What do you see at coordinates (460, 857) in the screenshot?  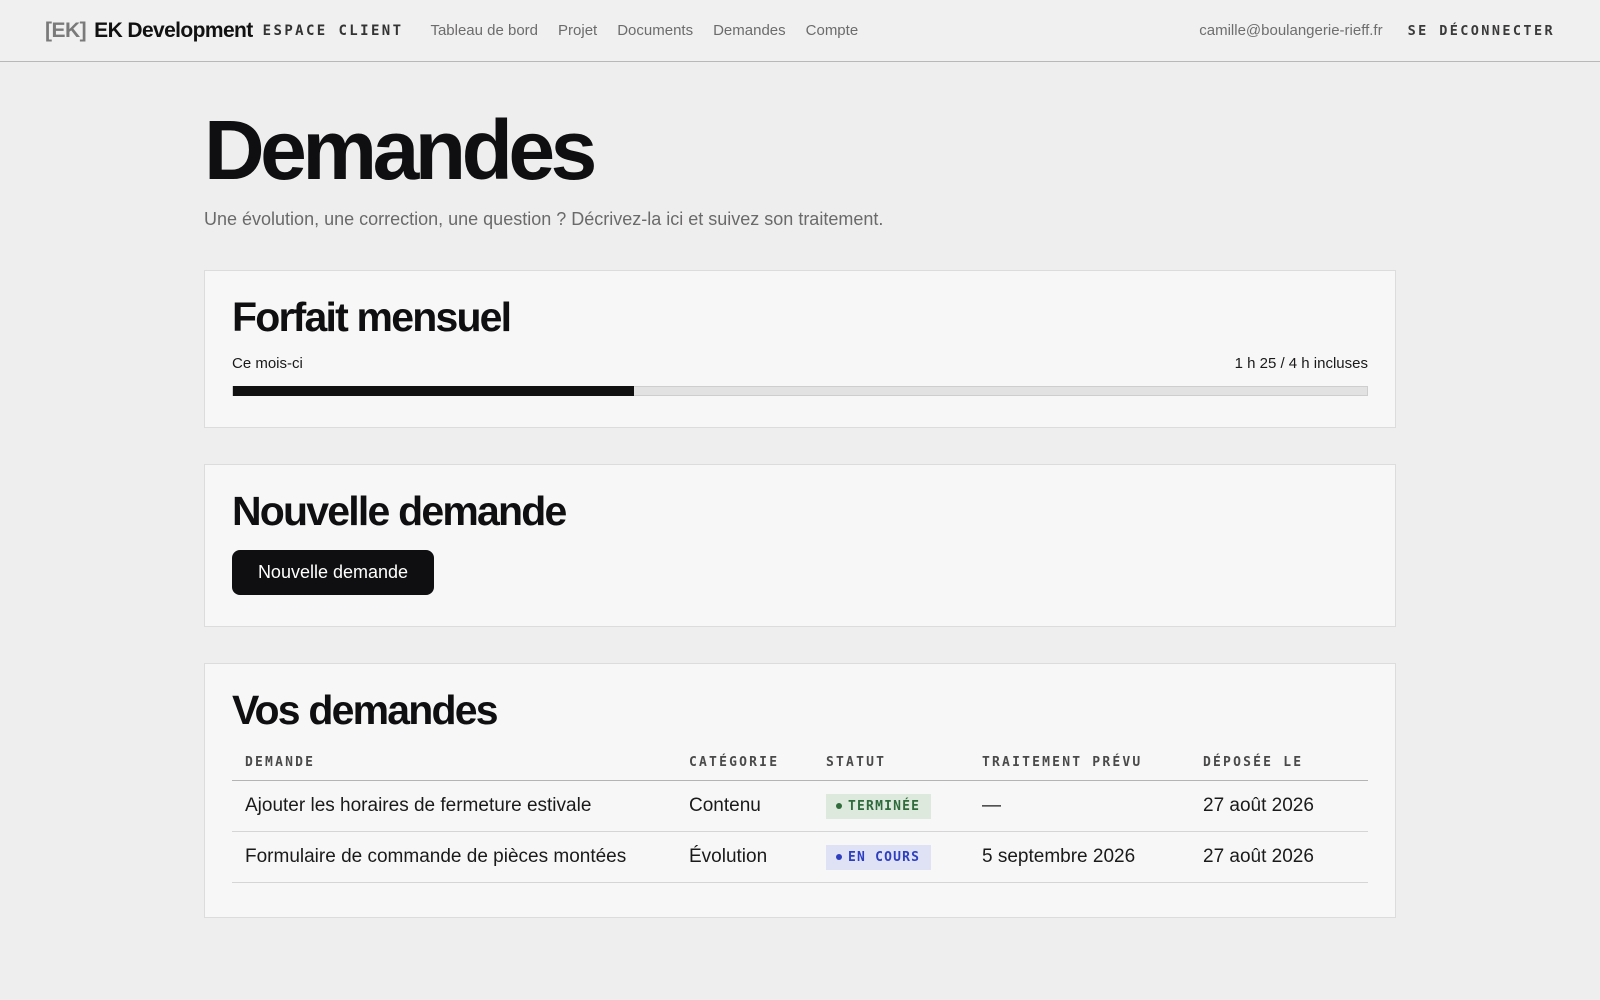 I see `request-title: Formulaire de commande de pièces montées` at bounding box center [460, 857].